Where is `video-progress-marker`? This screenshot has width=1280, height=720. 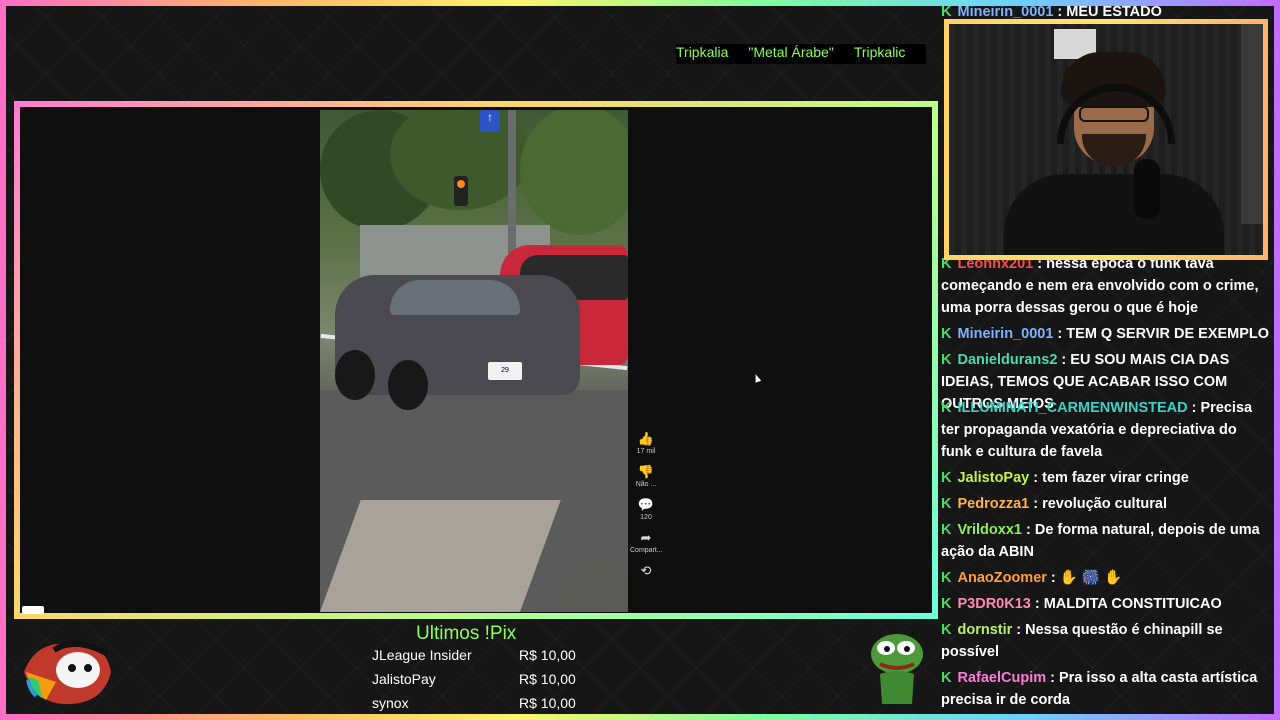
video-progress-marker is located at coordinates (33, 610).